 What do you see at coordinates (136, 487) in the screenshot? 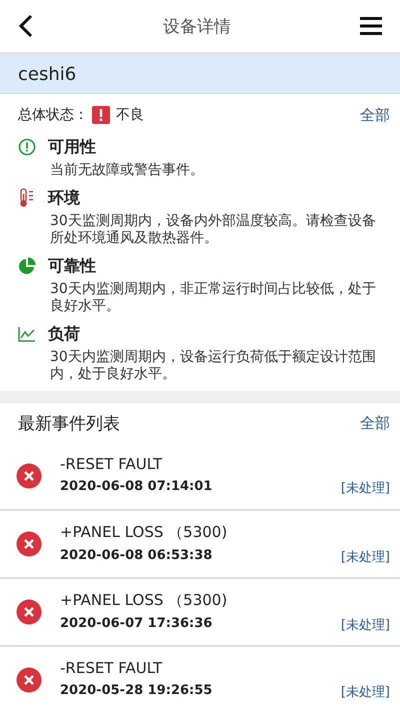
I see `event-time: 2020-06-08 07:14:01` at bounding box center [136, 487].